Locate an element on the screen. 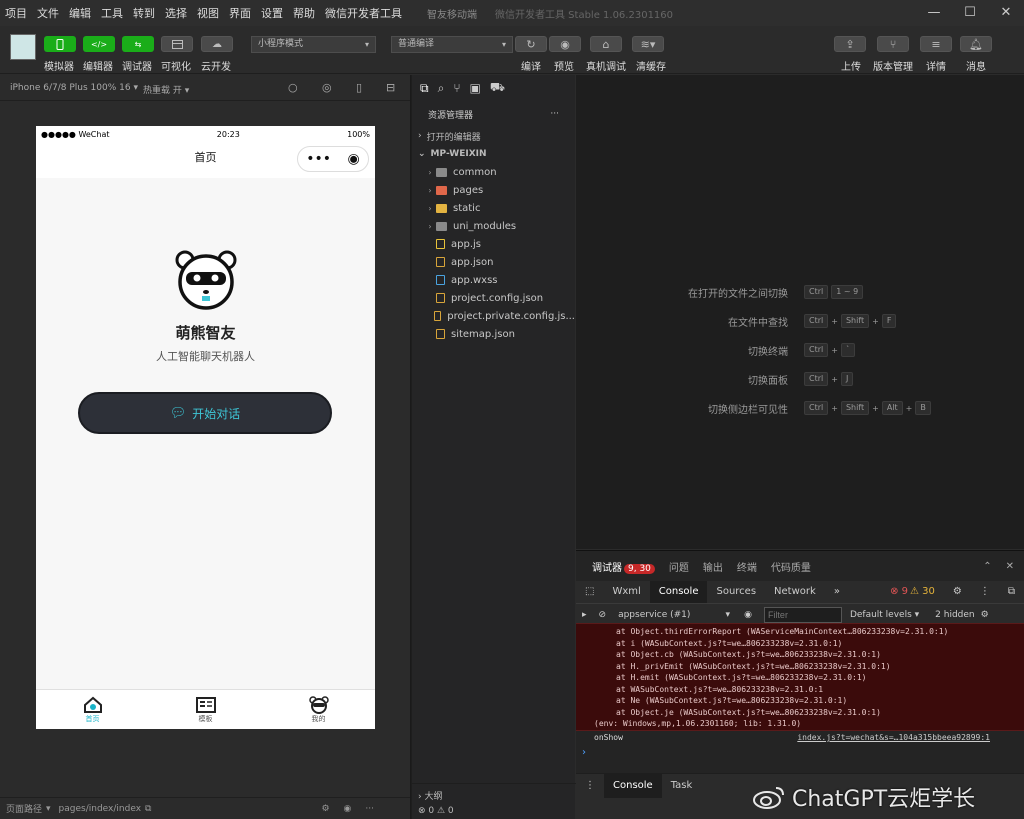 The image size is (1024, 819). log-levels-select: Default levels ▾ is located at coordinates (884, 615).